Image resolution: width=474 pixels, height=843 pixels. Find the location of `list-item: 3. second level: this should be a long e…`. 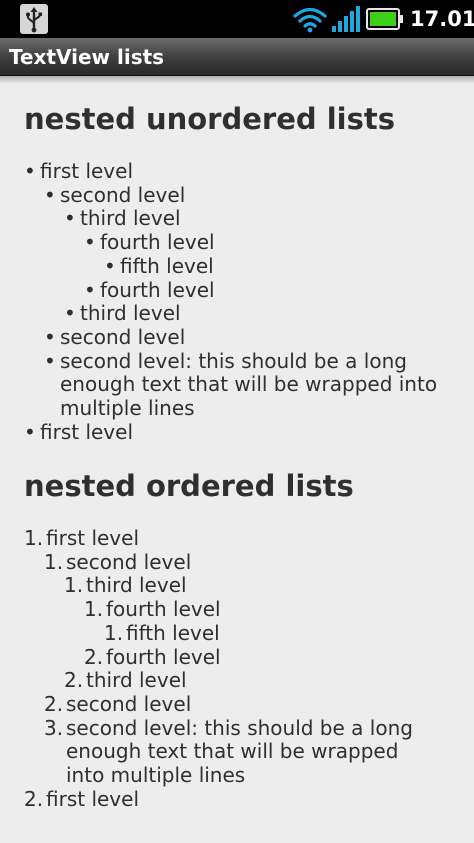

list-item: 3. second level: this should be a long e… is located at coordinates (228, 751).